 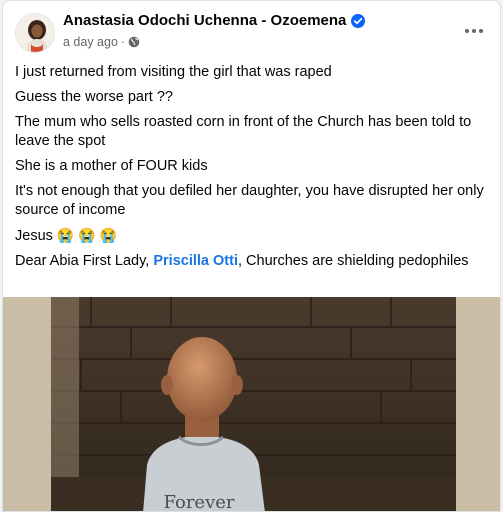 I want to click on author-name-text: Anastasia Odochi Uchenna - Ozoemena, so click(x=204, y=20).